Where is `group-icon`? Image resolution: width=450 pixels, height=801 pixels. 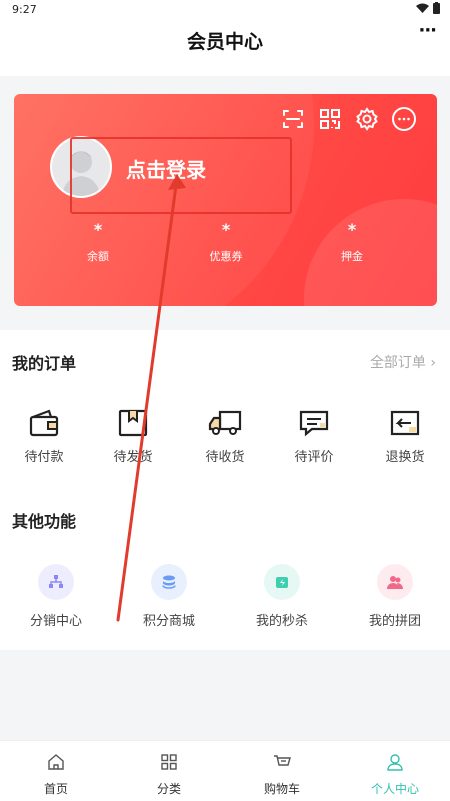
group-icon is located at coordinates (395, 582).